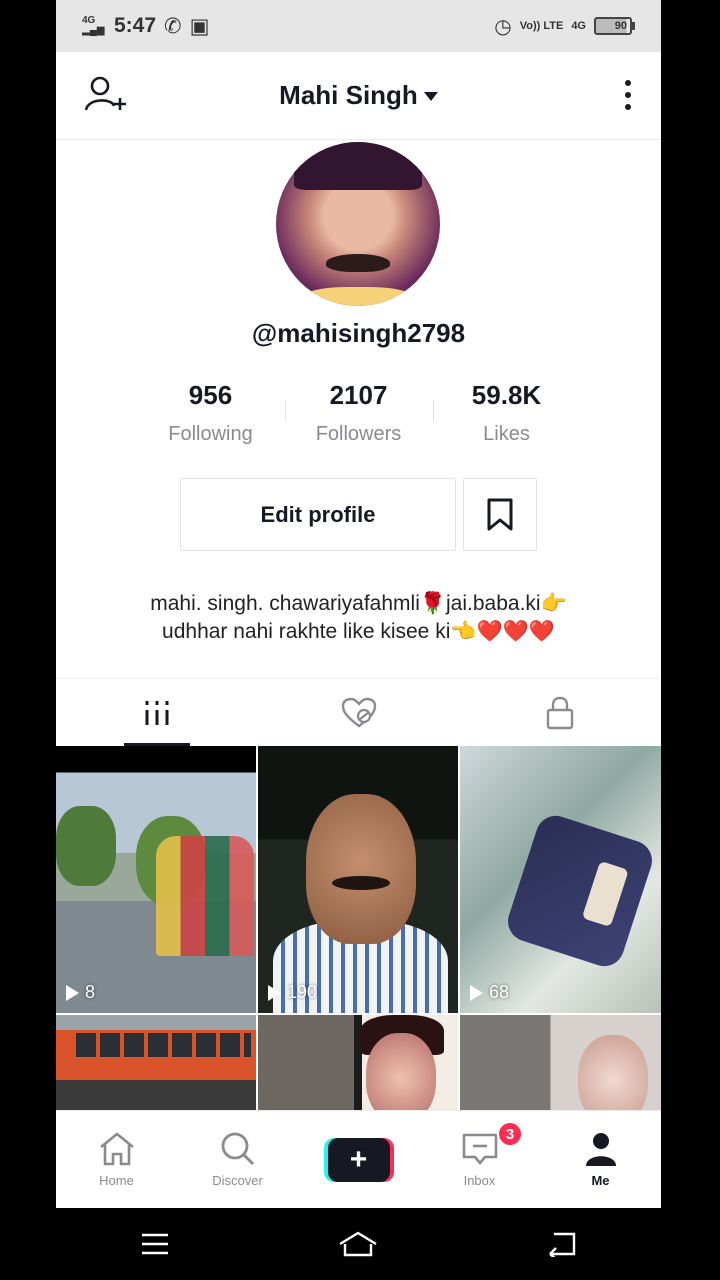  I want to click on nav-inbox: 3 Inbox, so click(479, 1159).